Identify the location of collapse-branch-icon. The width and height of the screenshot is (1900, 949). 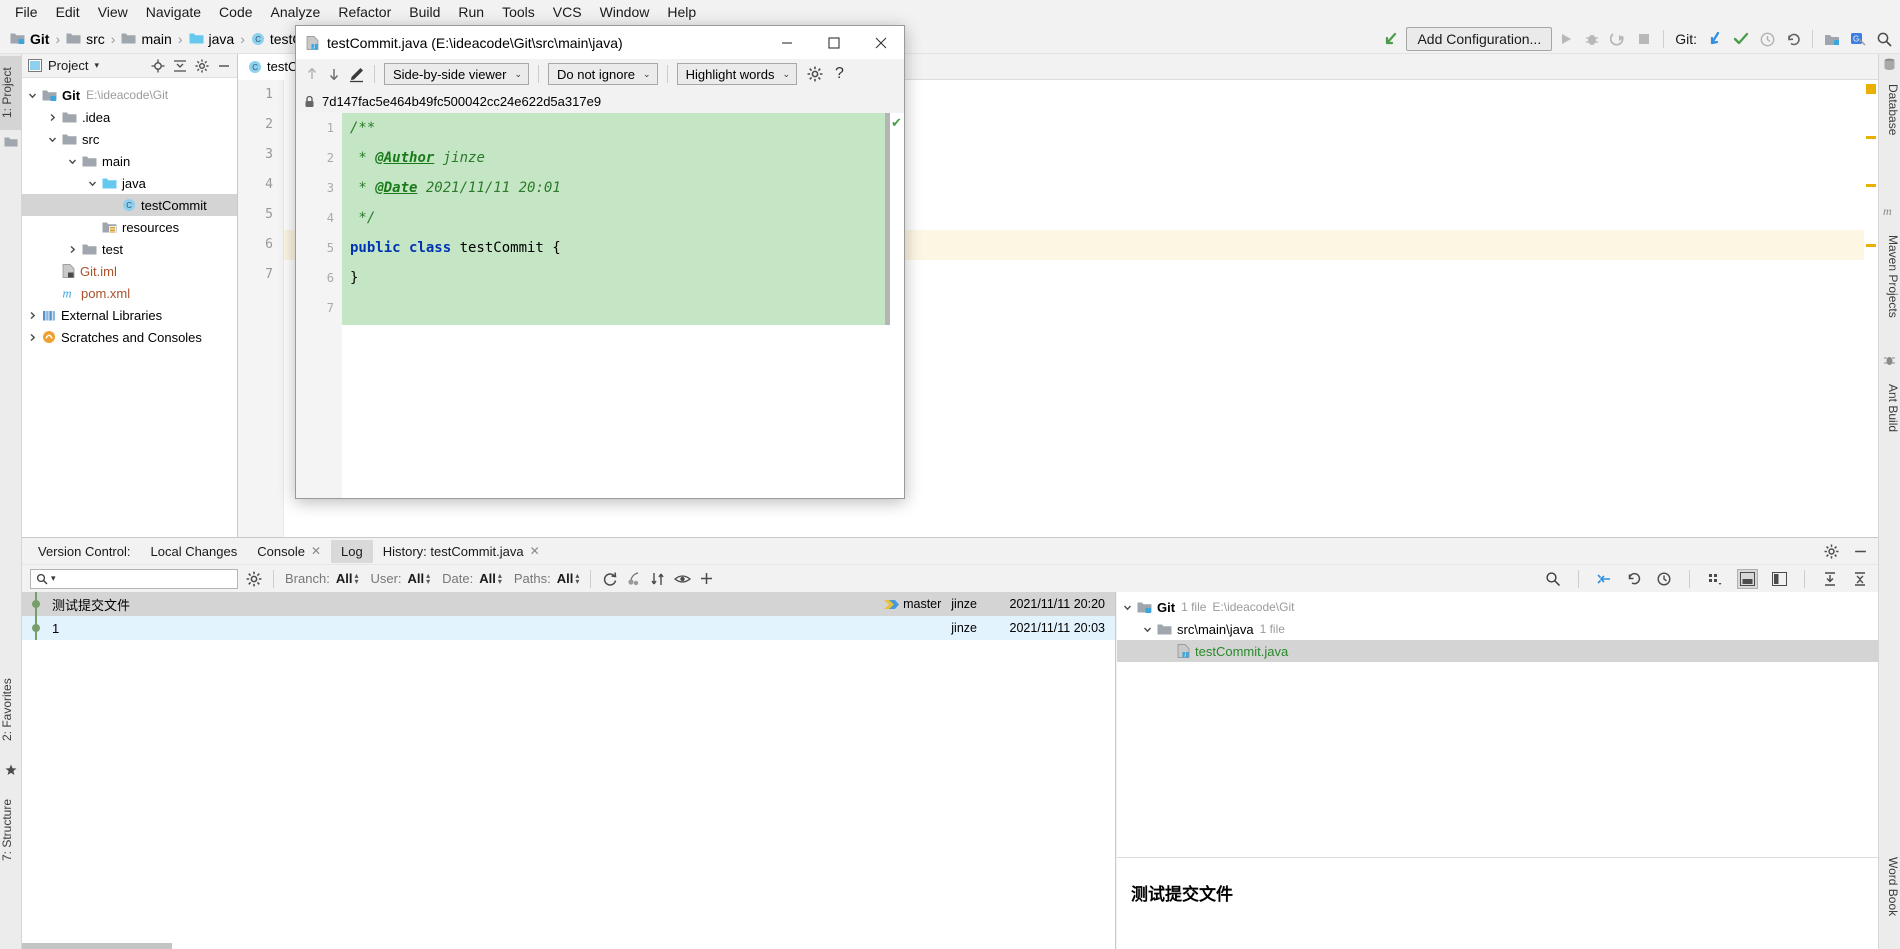
(1604, 579).